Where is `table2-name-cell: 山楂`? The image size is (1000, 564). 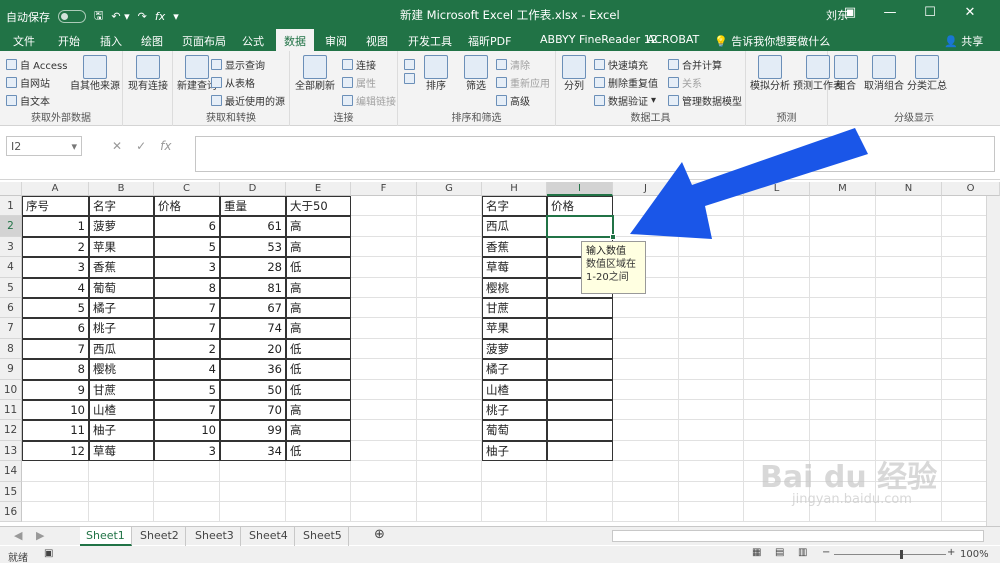
table2-name-cell: 山楂 is located at coordinates (514, 389).